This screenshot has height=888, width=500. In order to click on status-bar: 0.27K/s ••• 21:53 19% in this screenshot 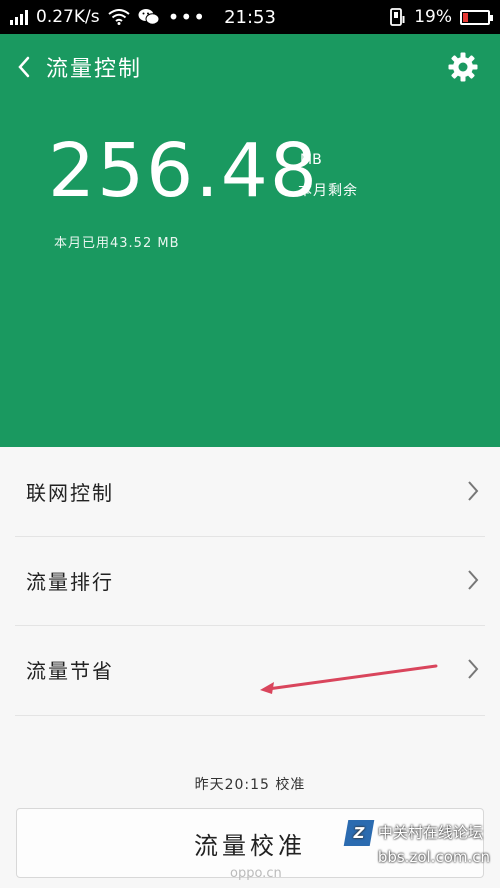, I will do `click(250, 17)`.